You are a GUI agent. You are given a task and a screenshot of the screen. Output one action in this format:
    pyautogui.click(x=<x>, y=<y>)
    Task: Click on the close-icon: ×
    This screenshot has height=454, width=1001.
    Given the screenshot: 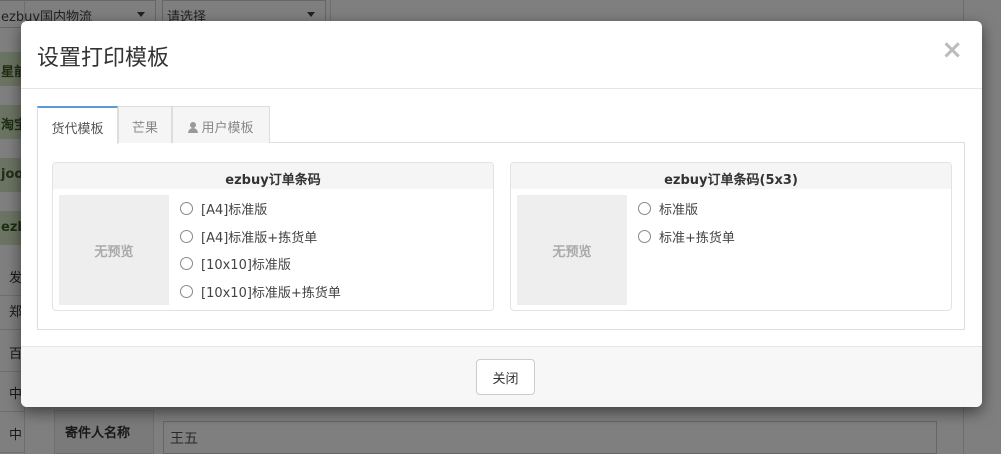 What is the action you would take?
    pyautogui.click(x=952, y=50)
    